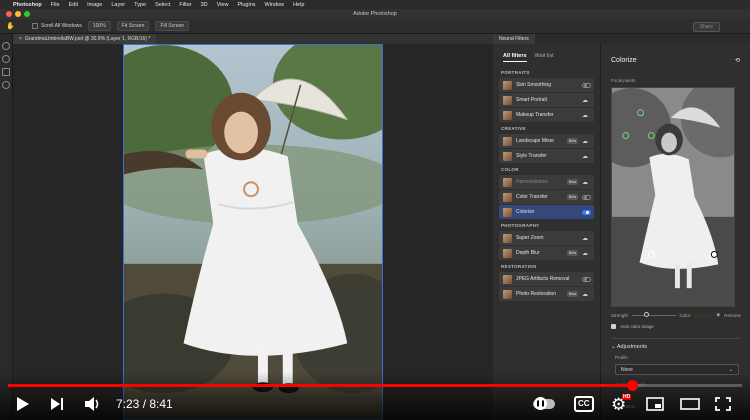 The height and width of the screenshot is (420, 750). What do you see at coordinates (514, 39) in the screenshot?
I see `neural-filters-tab: Neural Filters` at bounding box center [514, 39].